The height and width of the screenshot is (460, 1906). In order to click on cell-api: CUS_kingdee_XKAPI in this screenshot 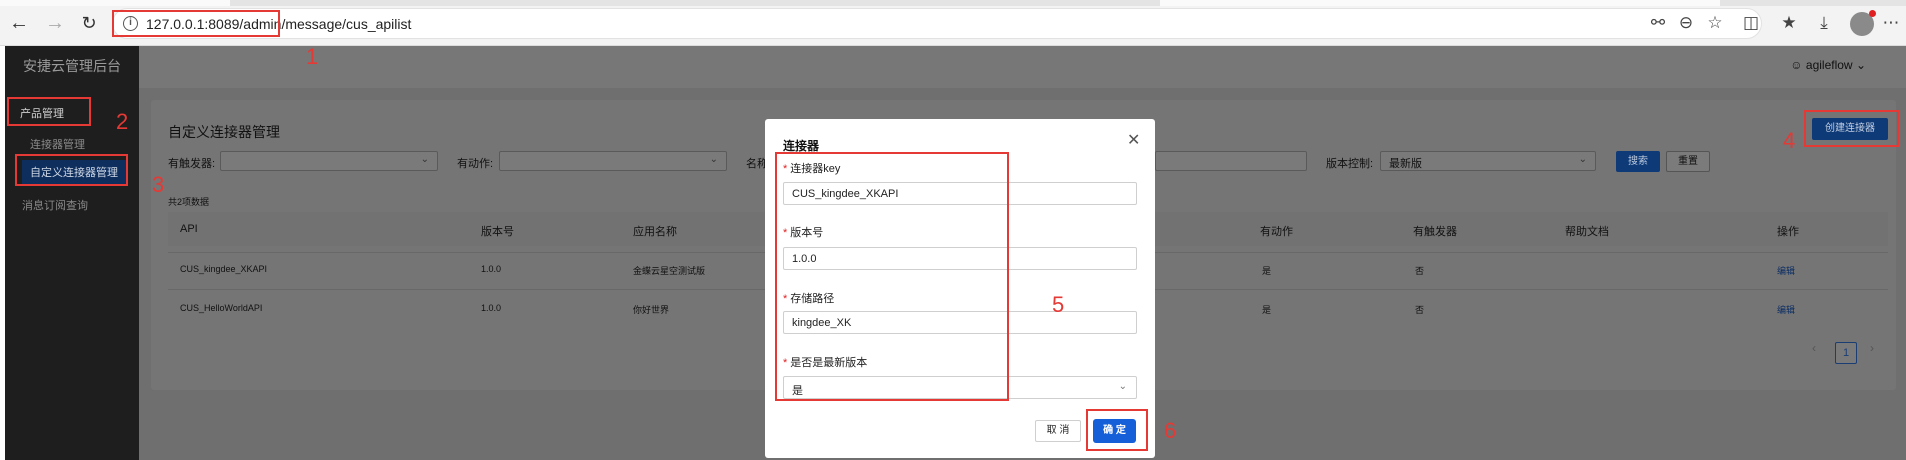, I will do `click(224, 269)`.